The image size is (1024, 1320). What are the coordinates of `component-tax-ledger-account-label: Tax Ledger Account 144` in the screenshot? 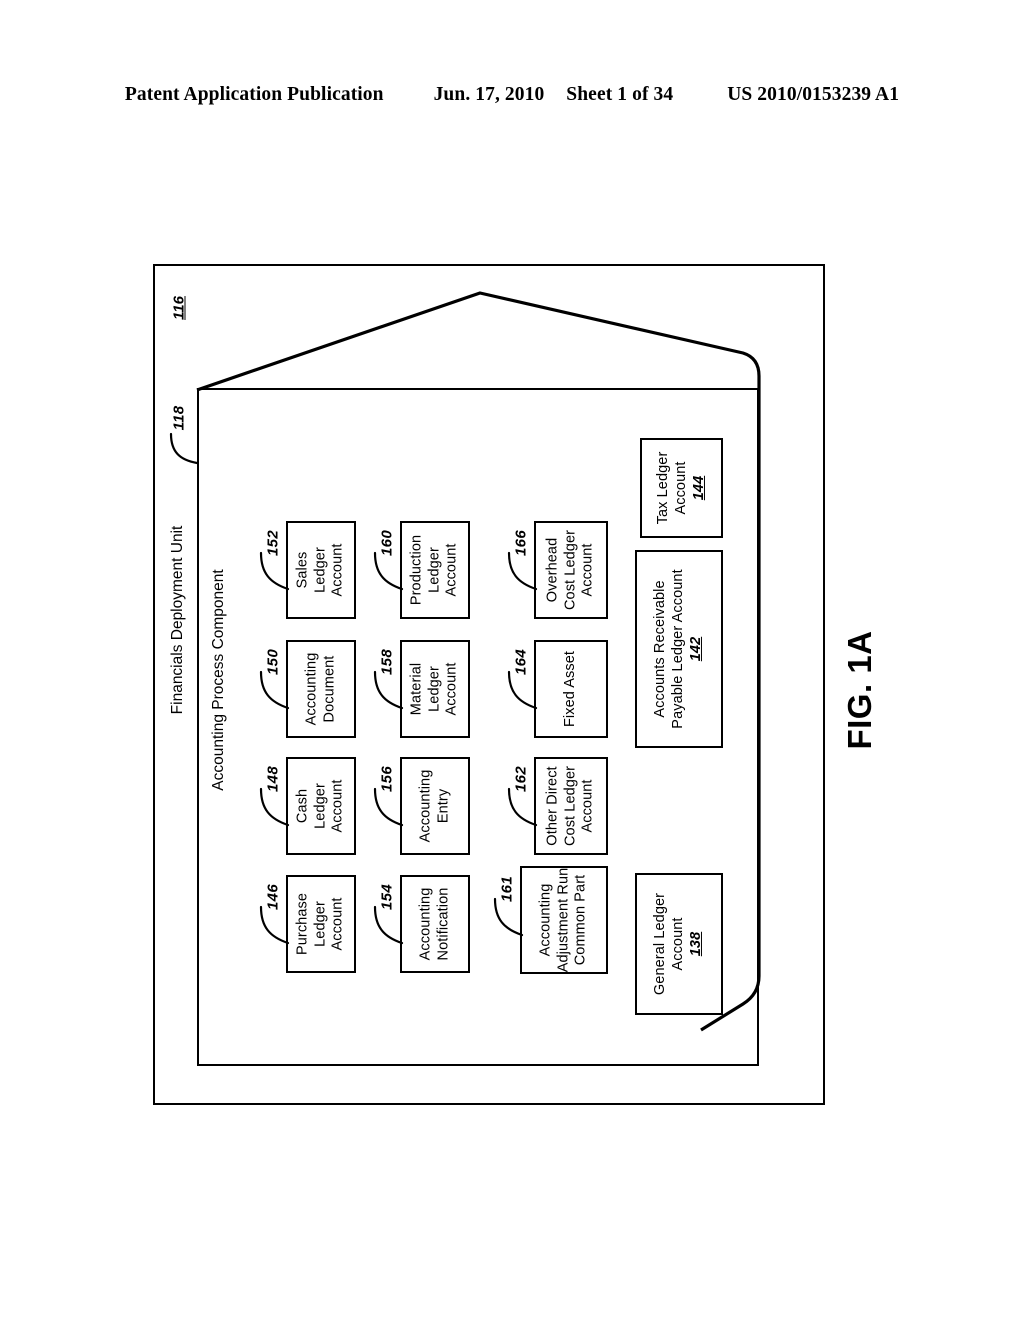 It's located at (680, 488).